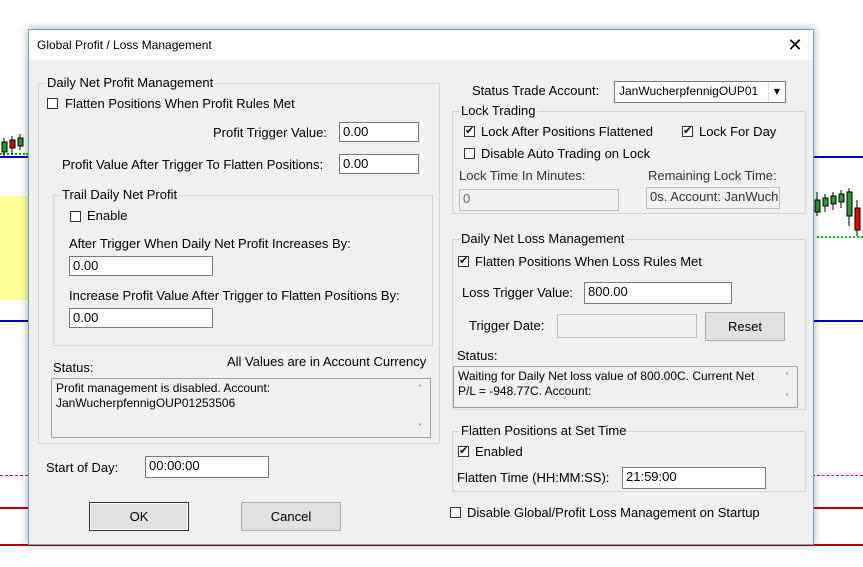  I want to click on profit-status-label: Status:, so click(73, 367).